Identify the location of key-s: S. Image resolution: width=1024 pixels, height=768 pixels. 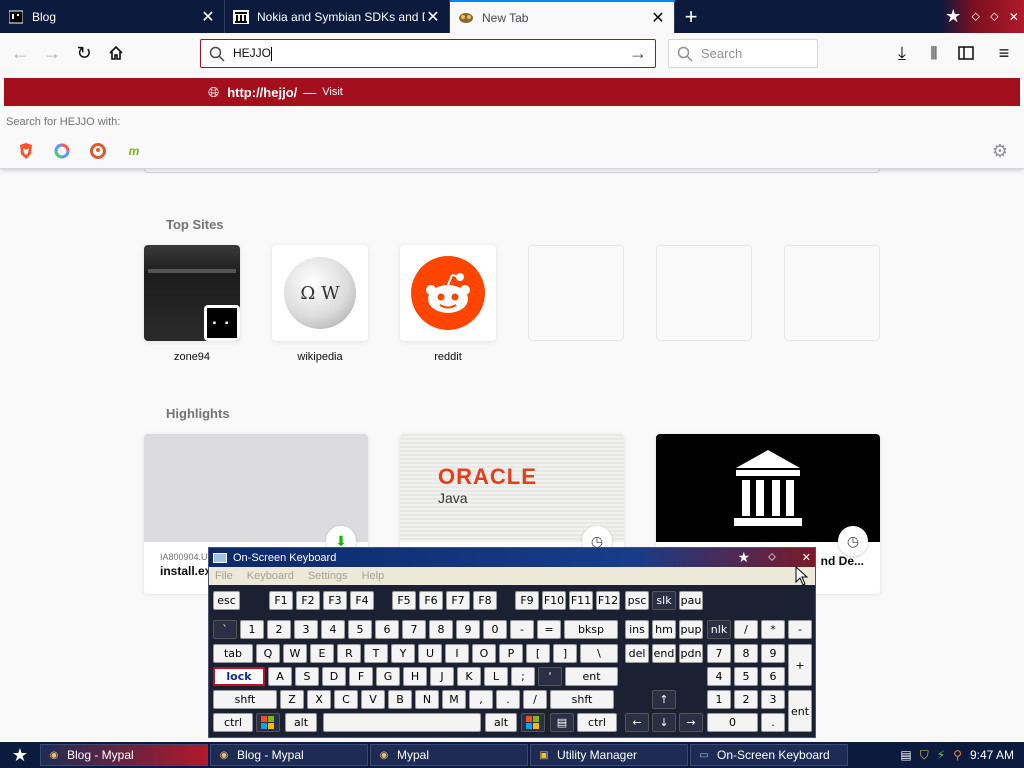
(307, 676).